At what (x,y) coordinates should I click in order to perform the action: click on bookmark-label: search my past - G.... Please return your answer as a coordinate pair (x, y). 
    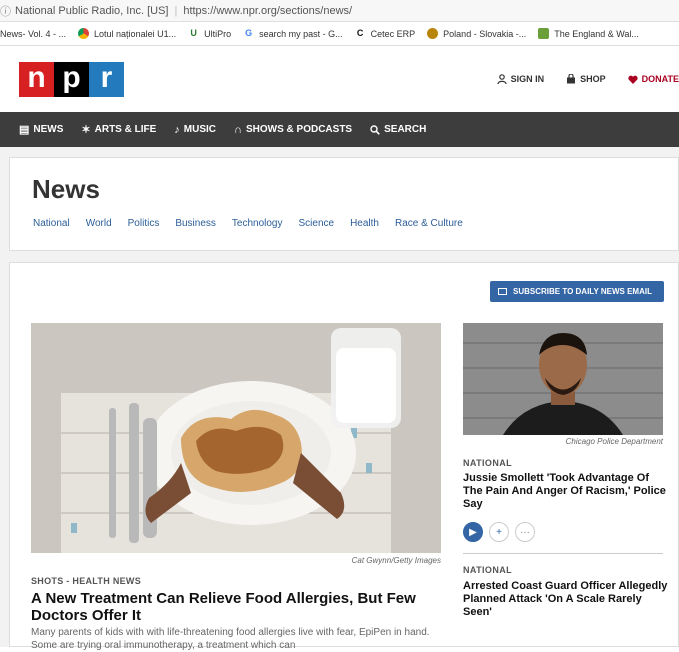
    Looking at the image, I should click on (301, 33).